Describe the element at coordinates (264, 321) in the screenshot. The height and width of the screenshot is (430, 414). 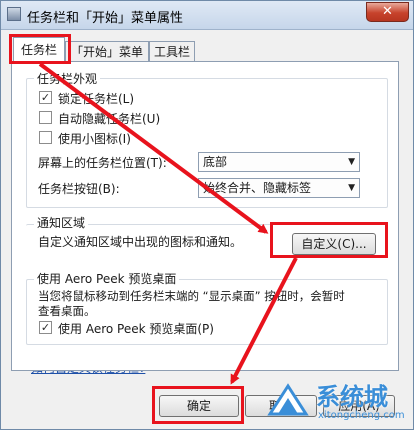
I see `arrow-customize-to-ok` at that location.